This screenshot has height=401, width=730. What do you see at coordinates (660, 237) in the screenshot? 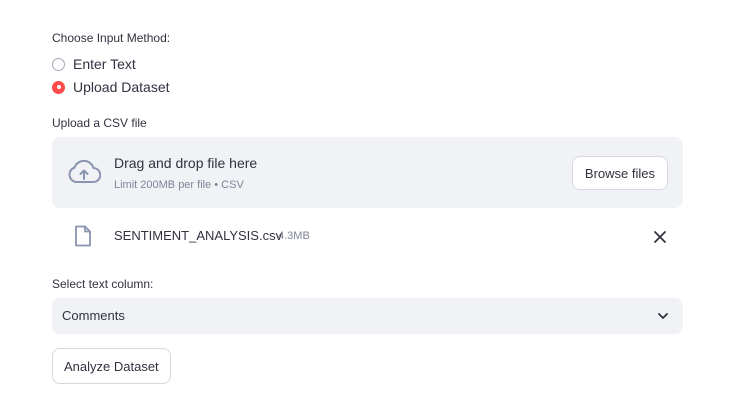
I see `close-icon` at bounding box center [660, 237].